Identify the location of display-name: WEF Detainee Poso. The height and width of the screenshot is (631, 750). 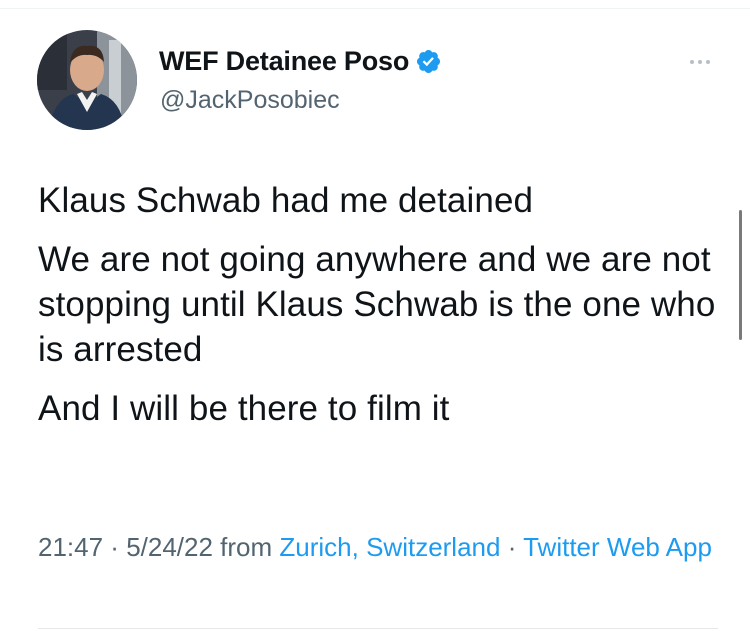
(284, 61).